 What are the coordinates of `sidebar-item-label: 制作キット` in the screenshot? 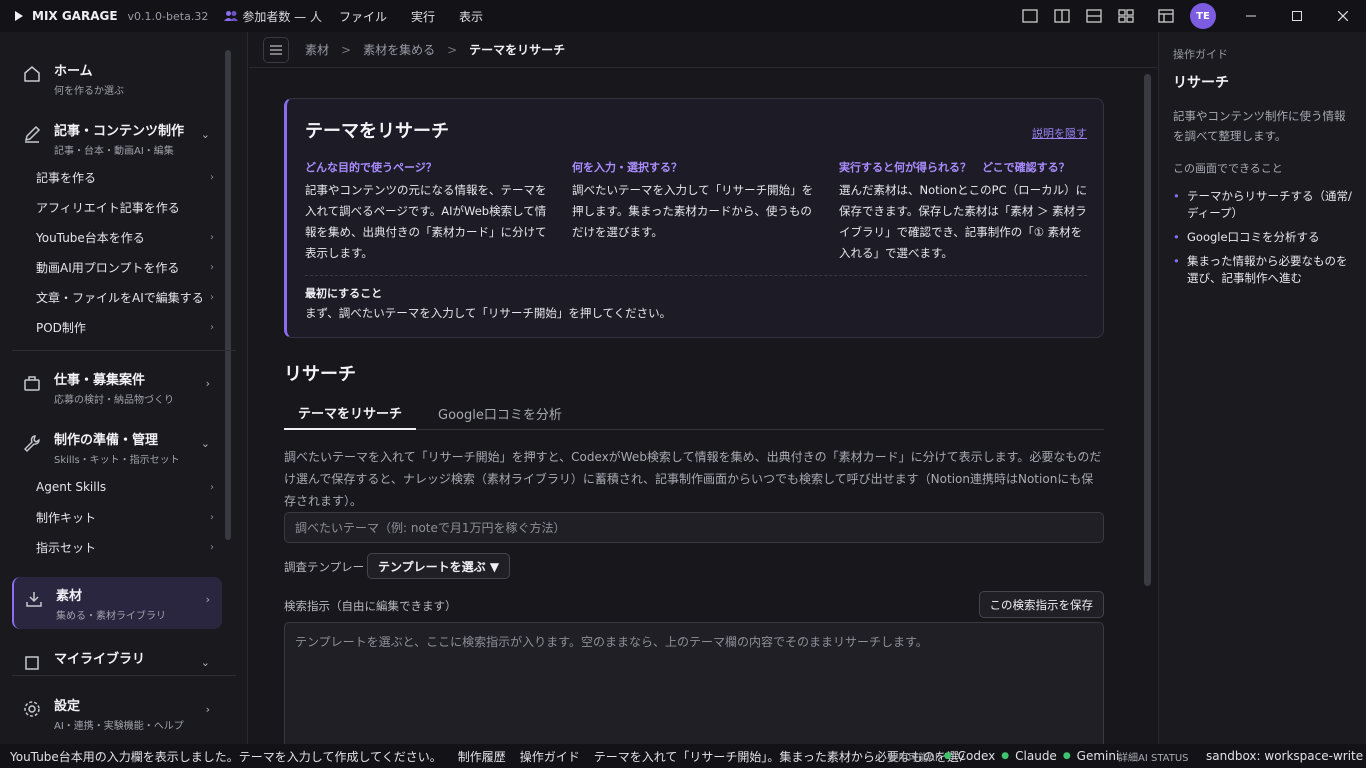 It's located at (66, 517).